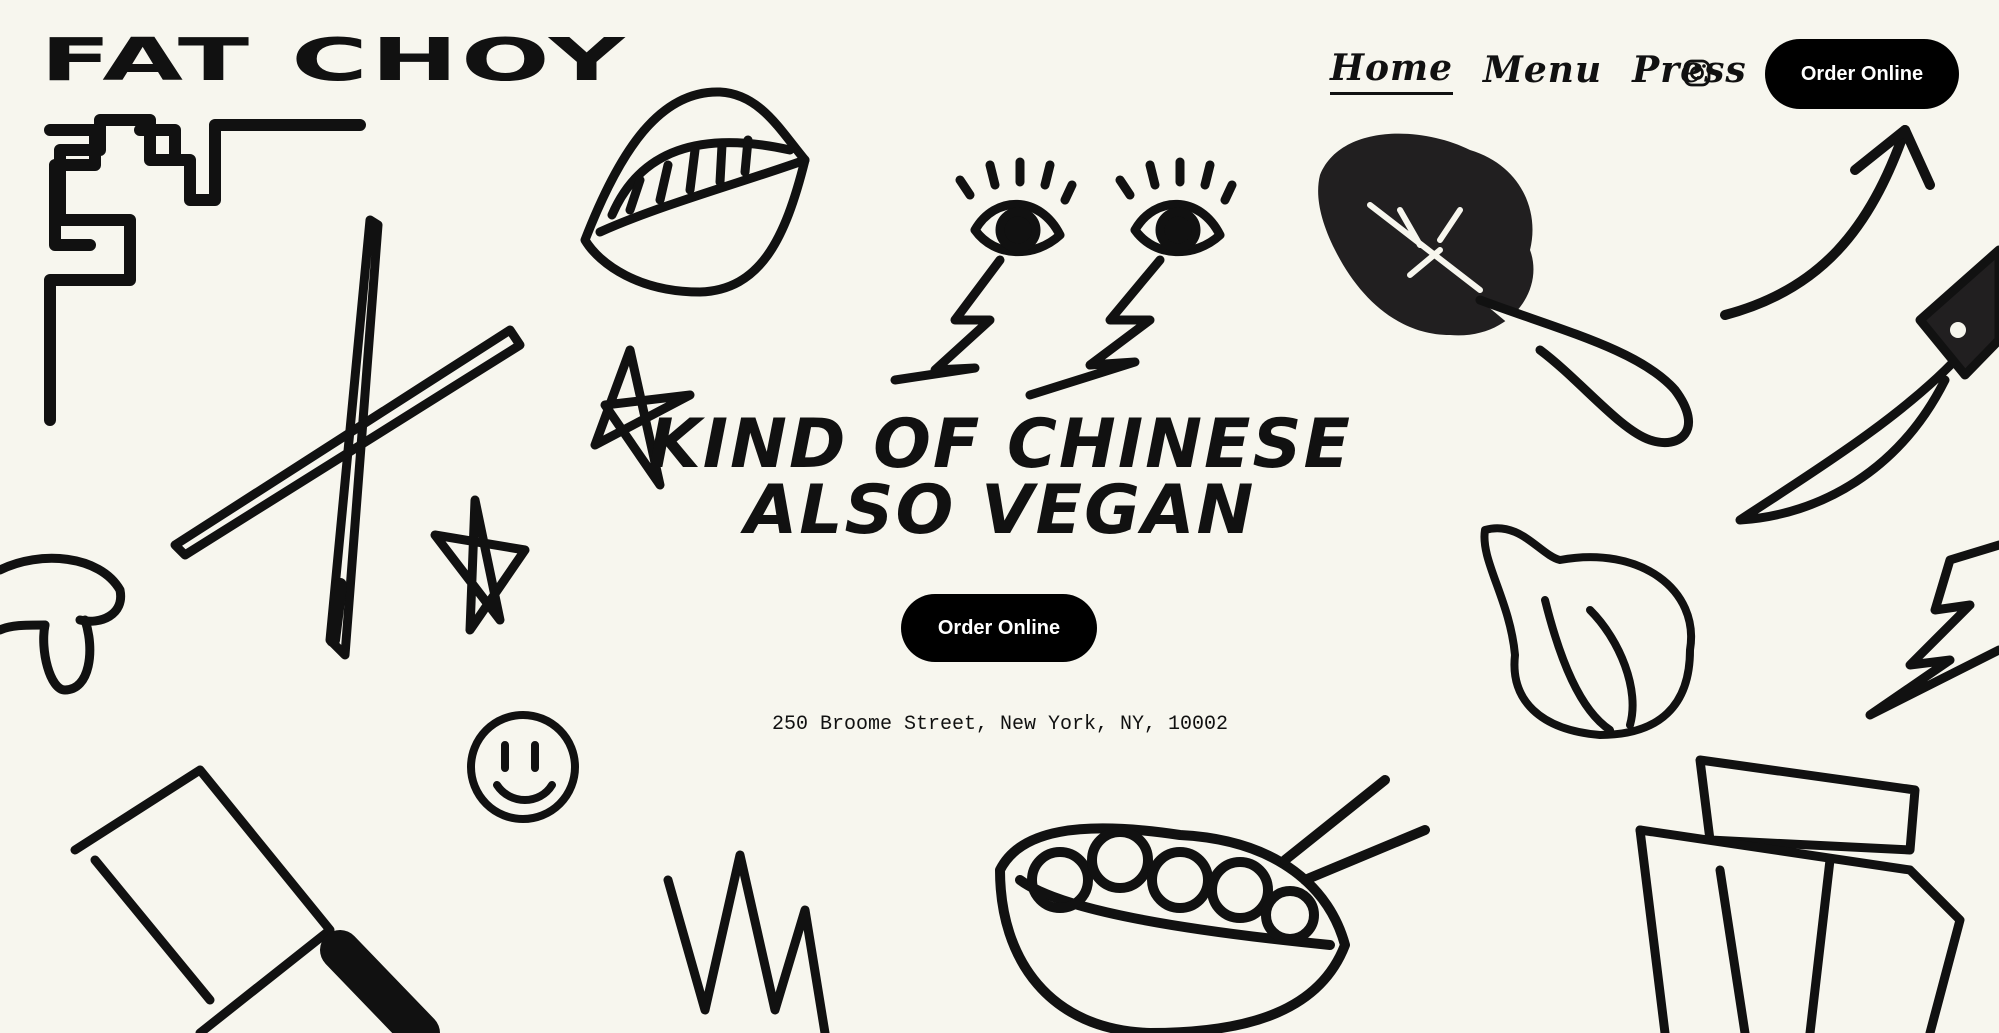 The width and height of the screenshot is (1999, 1033). I want to click on restaurant-address: 250 Broome Street, New York, NY, 10002, so click(1000, 724).